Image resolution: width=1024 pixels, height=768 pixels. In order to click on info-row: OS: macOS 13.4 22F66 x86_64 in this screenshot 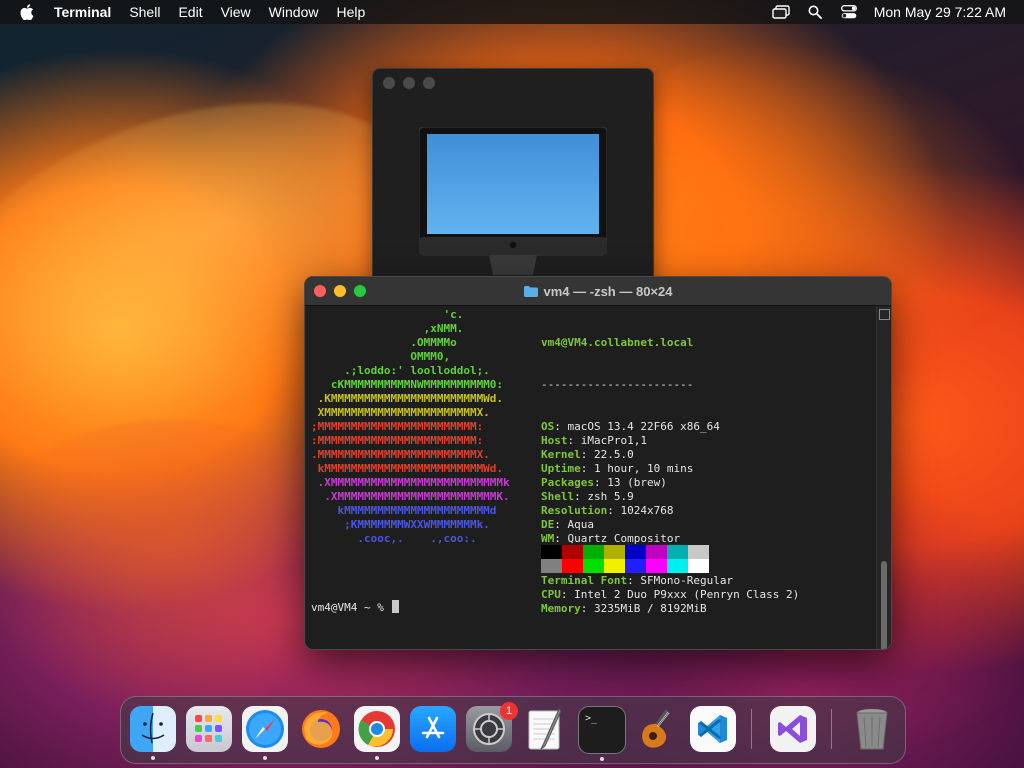, I will do `click(670, 427)`.